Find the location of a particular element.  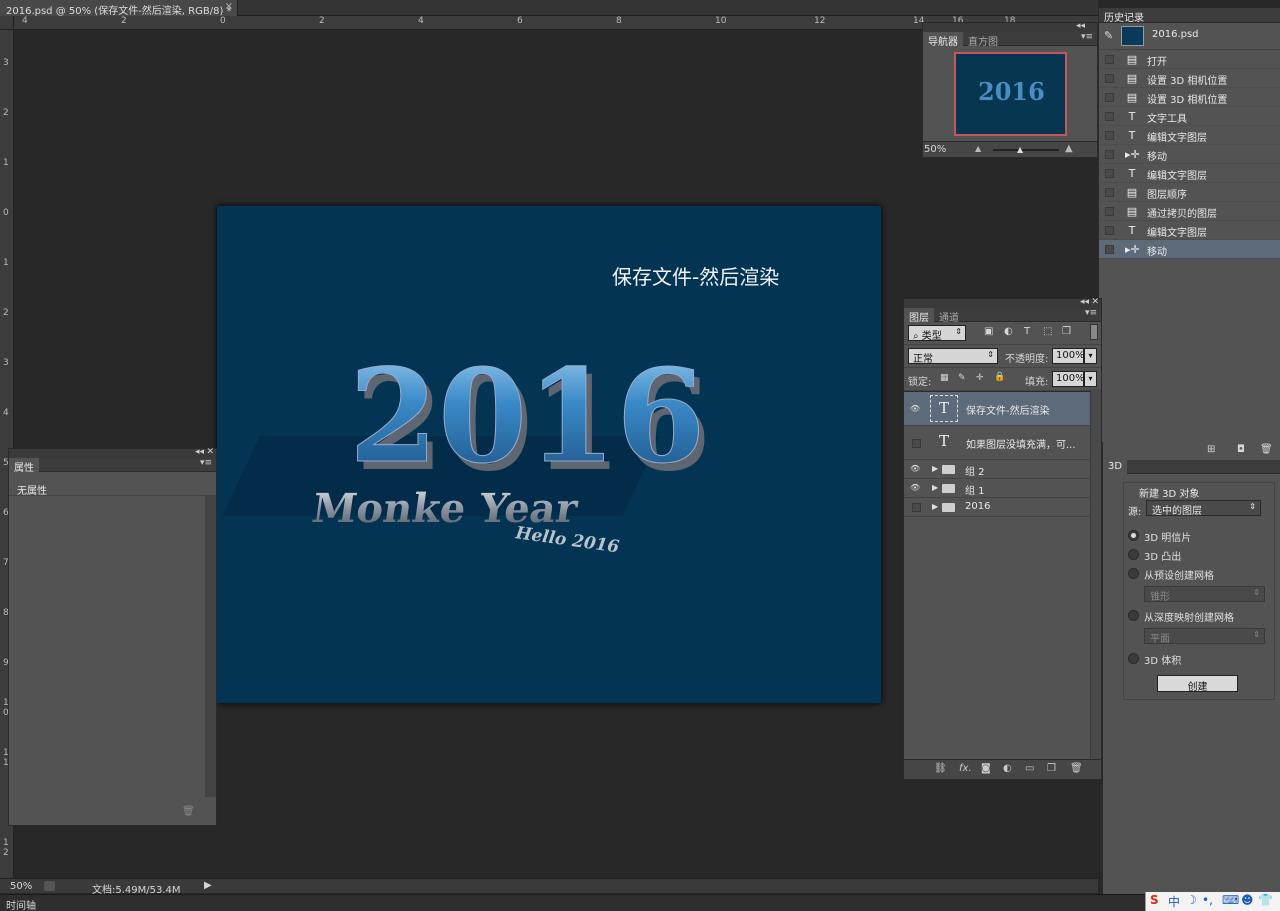

layer-style-fx-icon: fx. is located at coordinates (965, 768).